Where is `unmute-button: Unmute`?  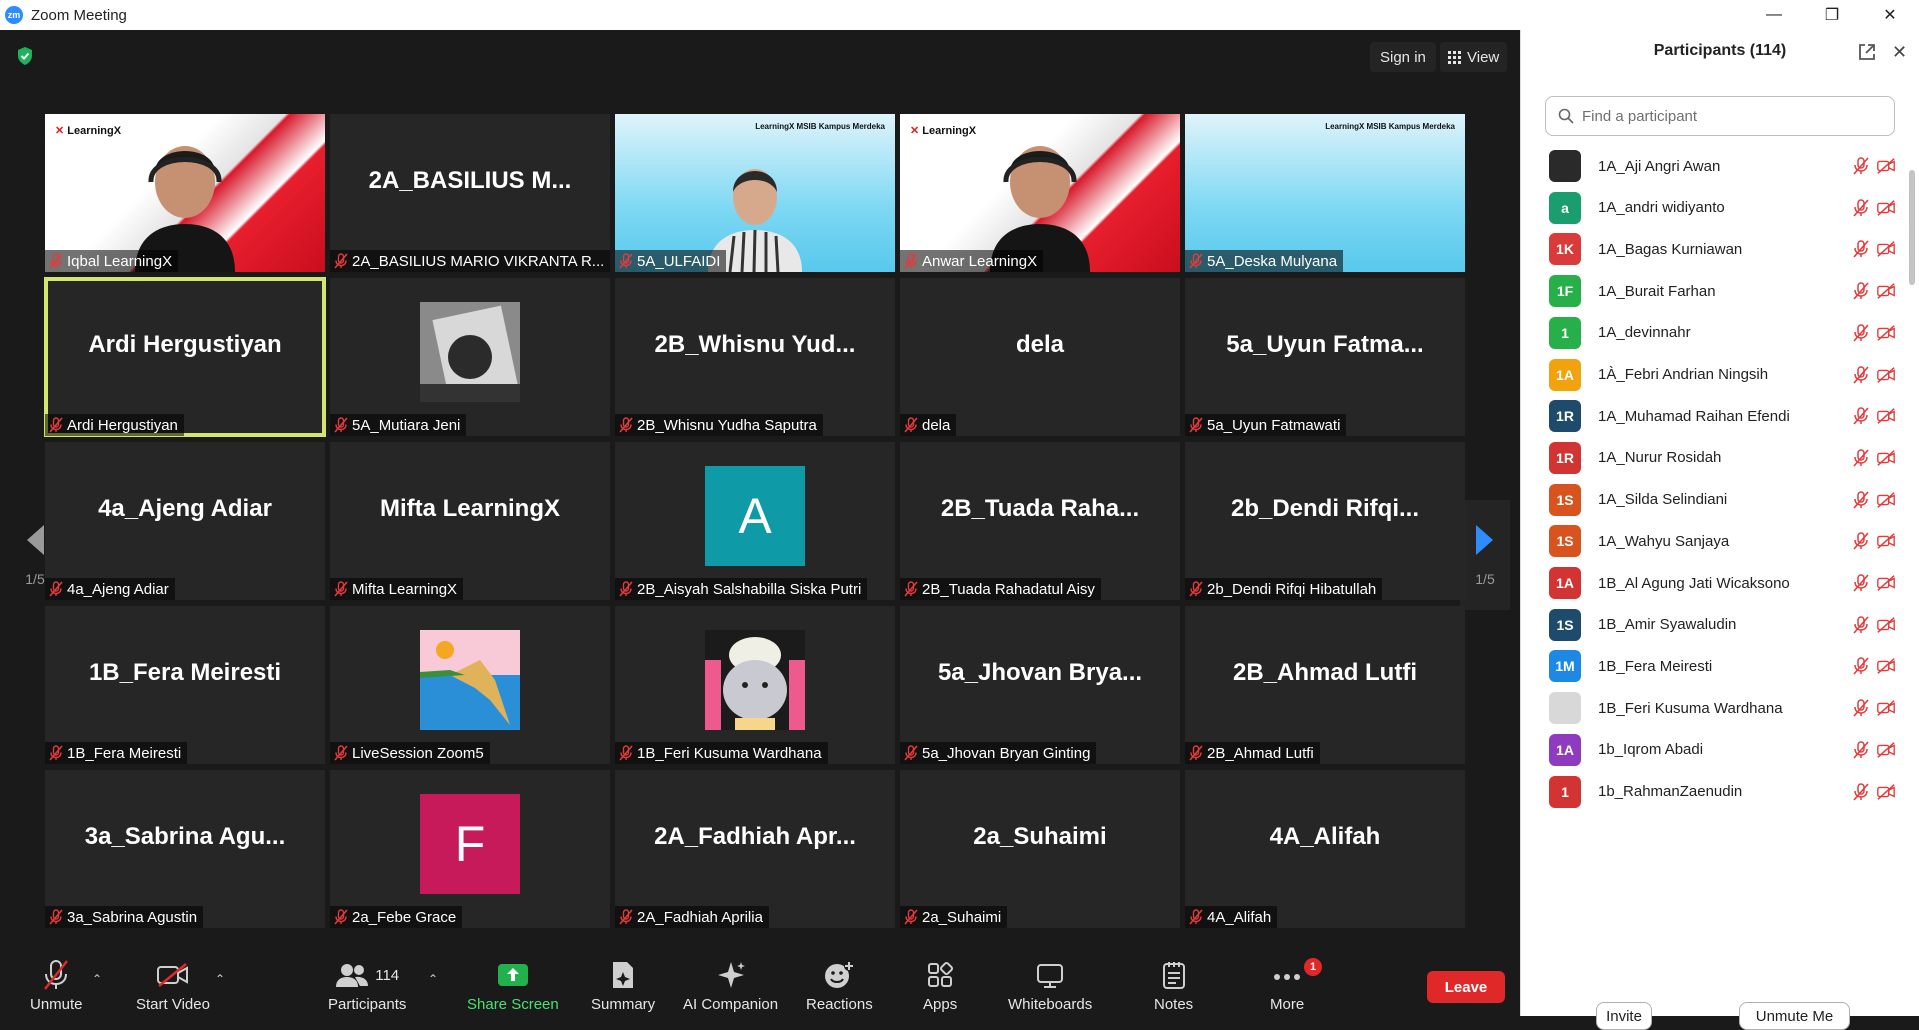 unmute-button: Unmute is located at coordinates (56, 985).